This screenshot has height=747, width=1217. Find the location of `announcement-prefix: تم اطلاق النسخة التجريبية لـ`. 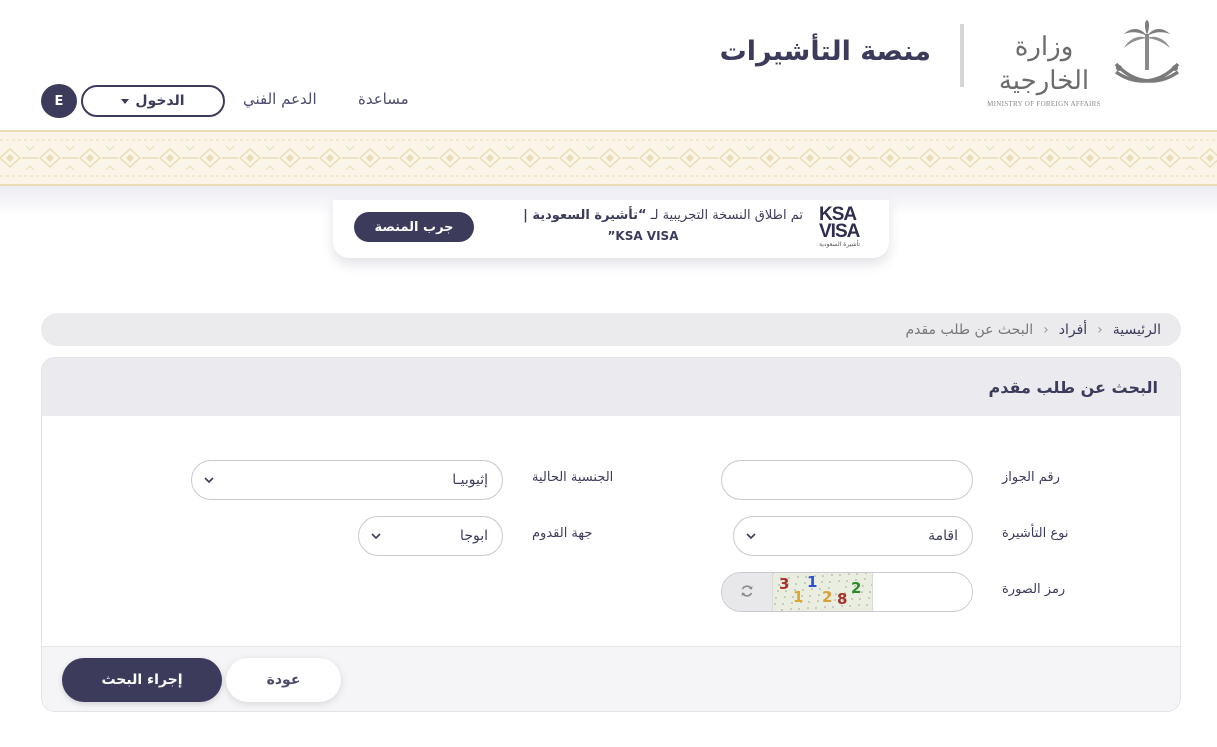

announcement-prefix: تم اطلاق النسخة التجريبية لـ is located at coordinates (724, 215).